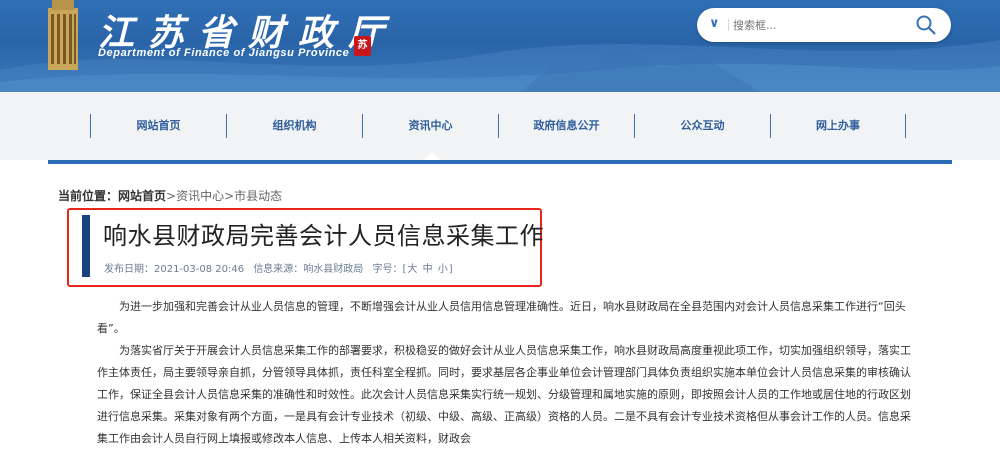 The image size is (1000, 462). I want to click on nav-item-organization: 组织机构, so click(294, 126).